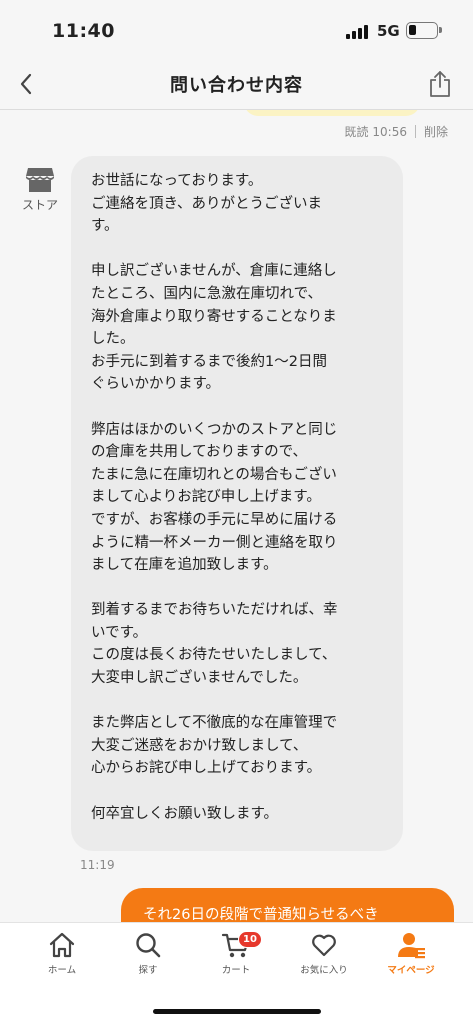  Describe the element at coordinates (261, 914) in the screenshot. I see `outgoing-message-text: それ26日の段階で普通知らせるべき` at that location.